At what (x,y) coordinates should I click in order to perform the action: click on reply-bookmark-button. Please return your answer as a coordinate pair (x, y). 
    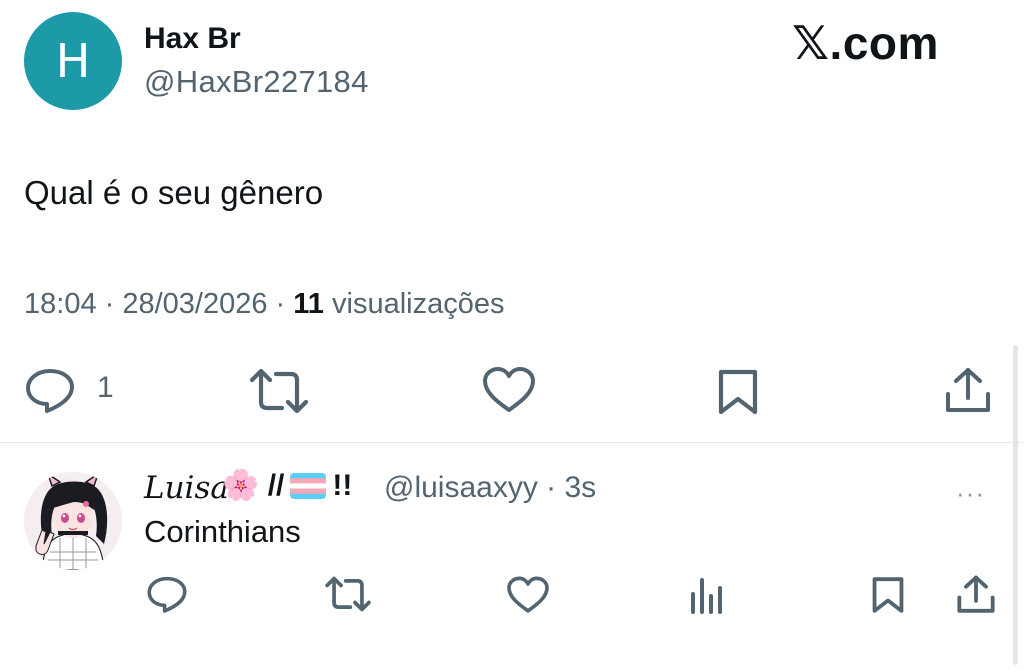
    Looking at the image, I should click on (888, 597).